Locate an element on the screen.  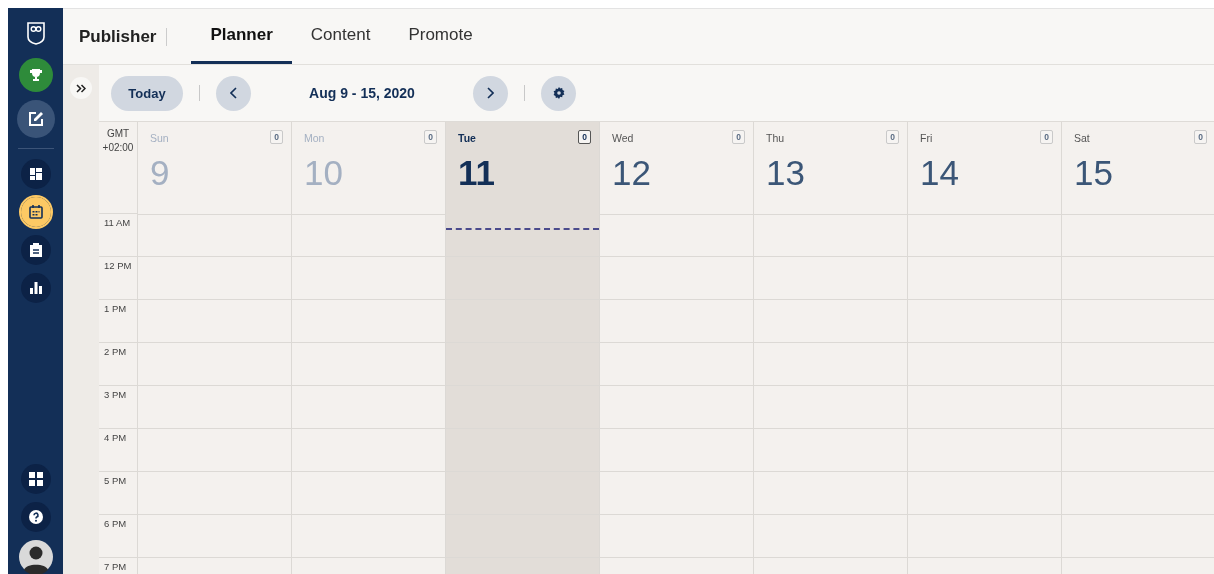
hour-label: 6 PM is located at coordinates (118, 536).